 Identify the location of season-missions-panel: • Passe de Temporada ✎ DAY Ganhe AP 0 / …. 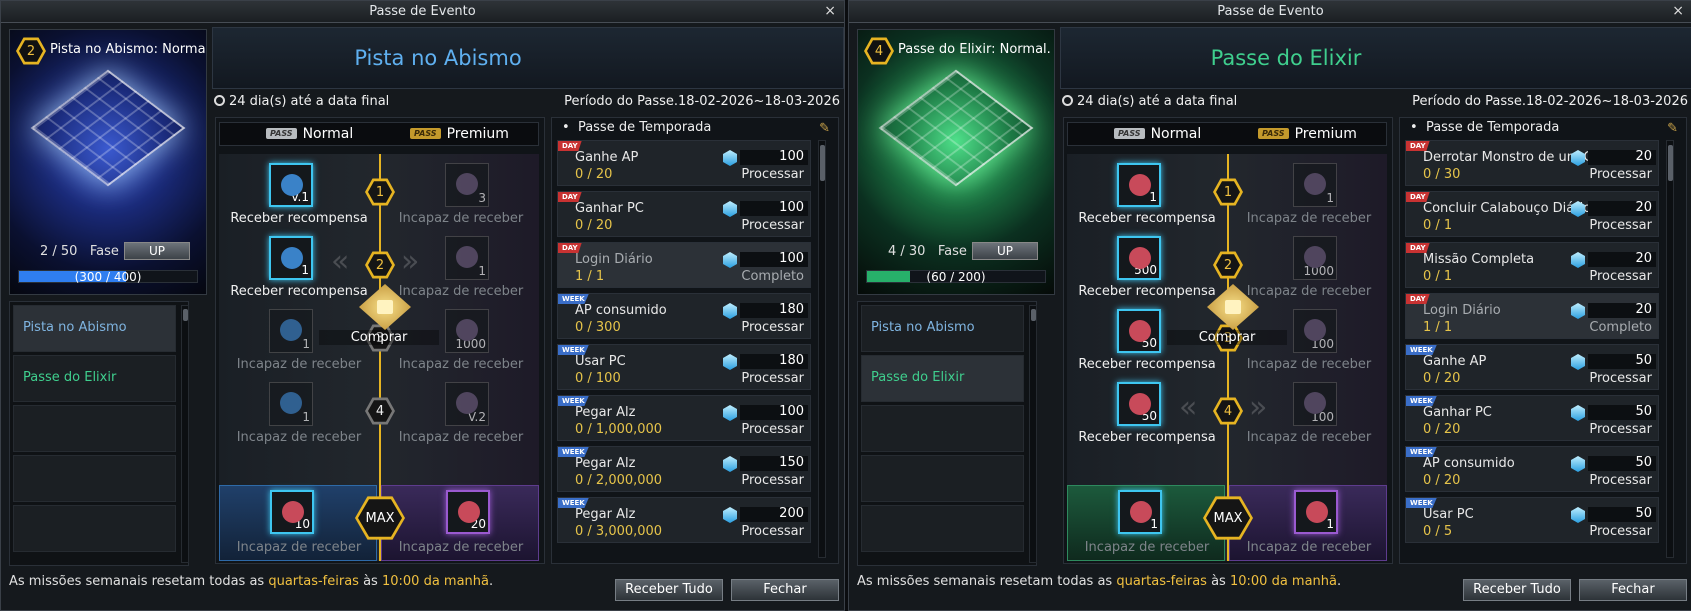
(695, 340).